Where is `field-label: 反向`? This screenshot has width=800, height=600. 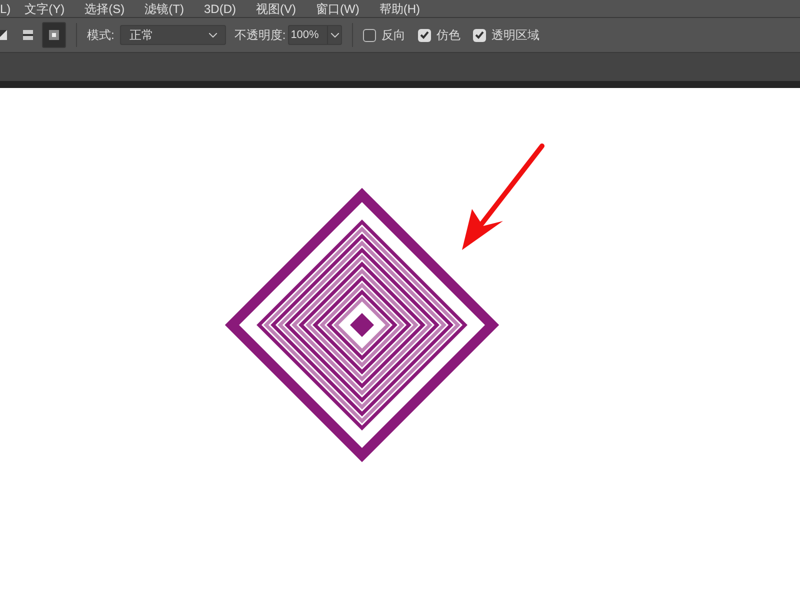 field-label: 反向 is located at coordinates (394, 35).